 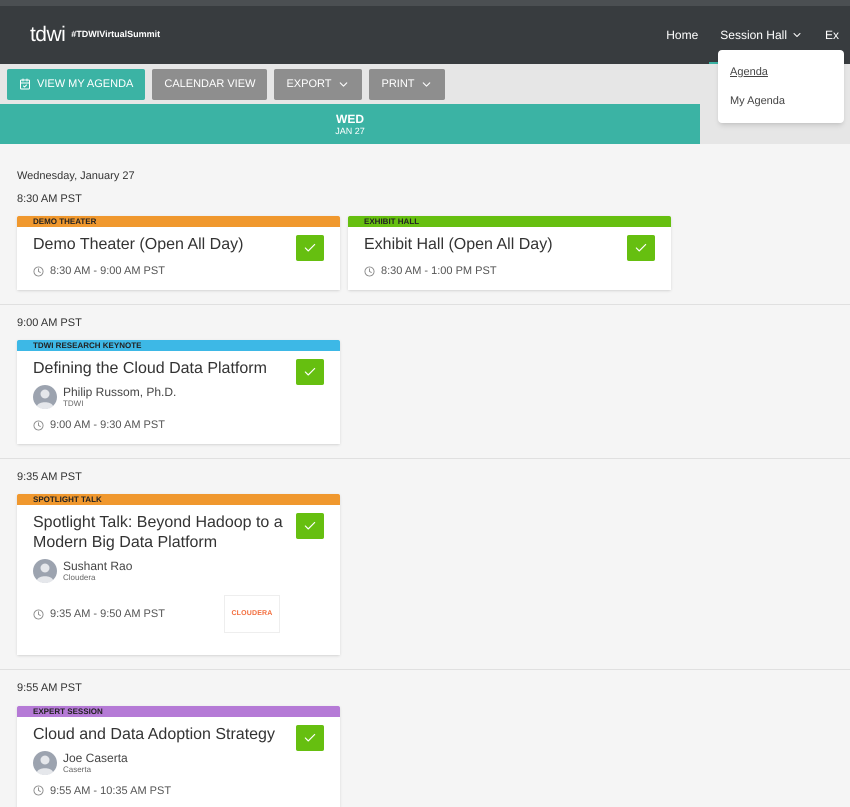 I want to click on speaker-company: Caserta, so click(x=77, y=770).